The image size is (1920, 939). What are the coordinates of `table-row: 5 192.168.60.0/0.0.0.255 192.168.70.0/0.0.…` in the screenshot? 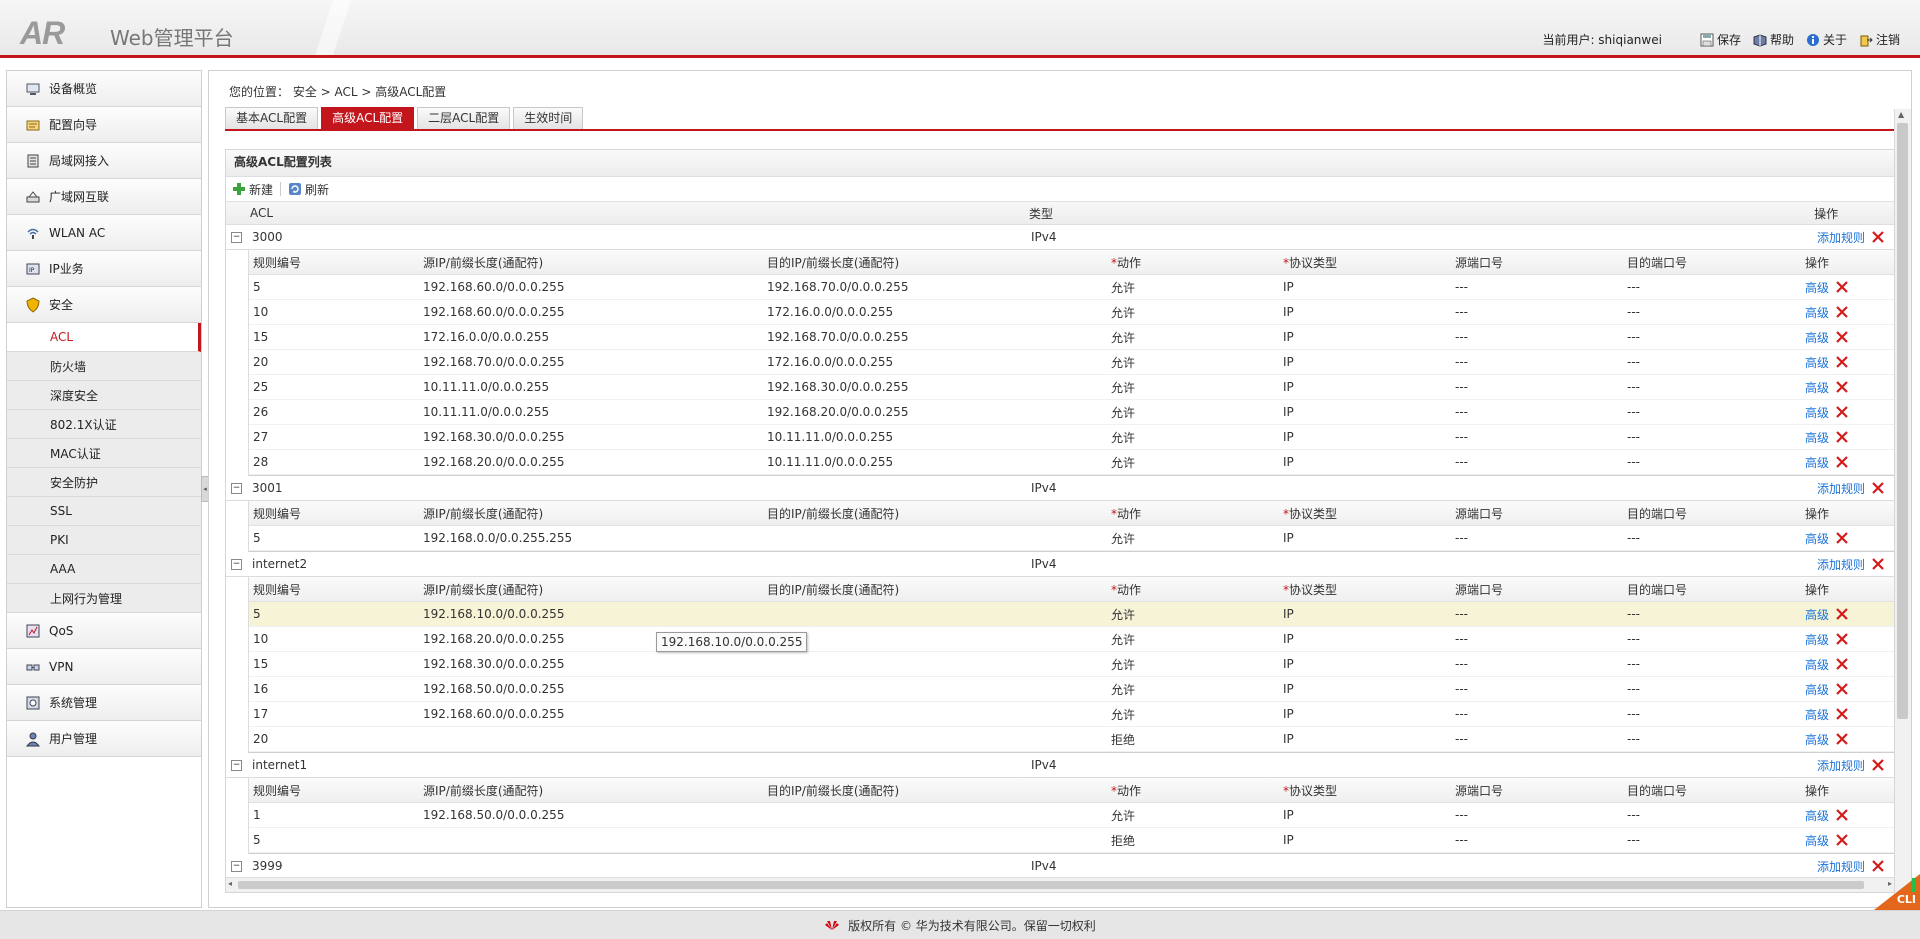 It's located at (1071, 287).